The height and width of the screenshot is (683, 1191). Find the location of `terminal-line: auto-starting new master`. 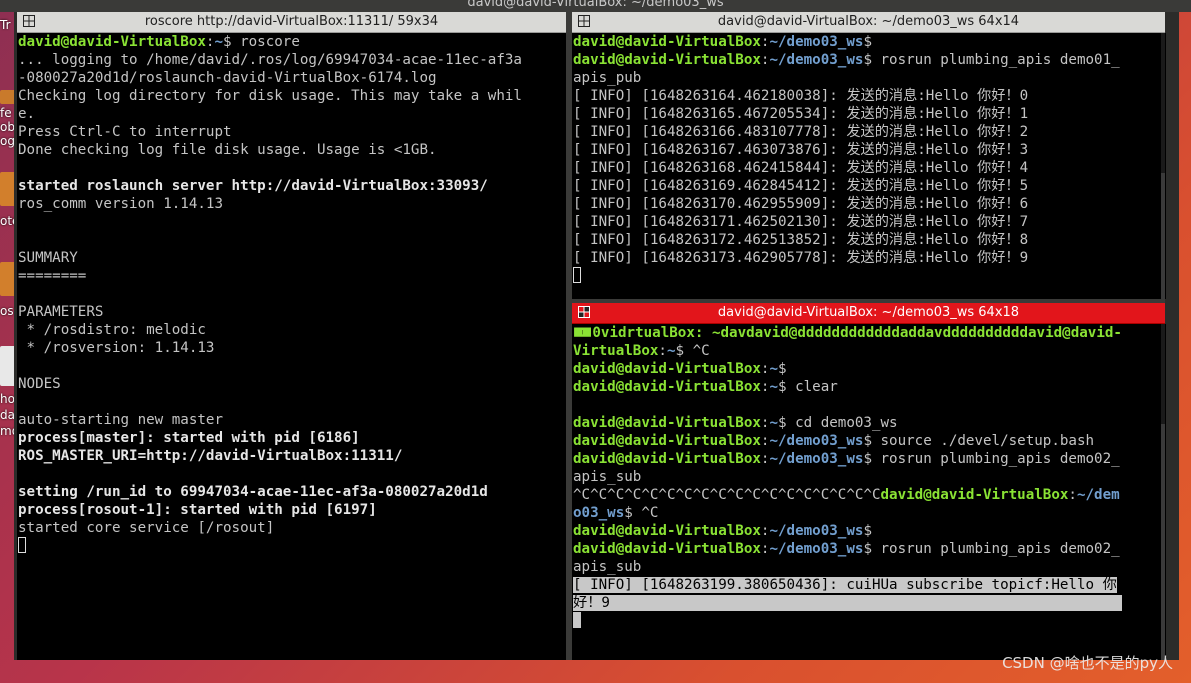

terminal-line: auto-starting new master is located at coordinates (292, 420).